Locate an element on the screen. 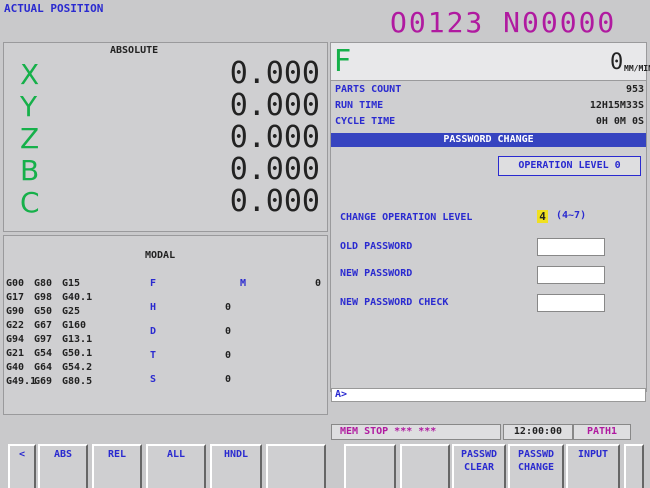  gcode-cell: G00 is located at coordinates (15, 283).